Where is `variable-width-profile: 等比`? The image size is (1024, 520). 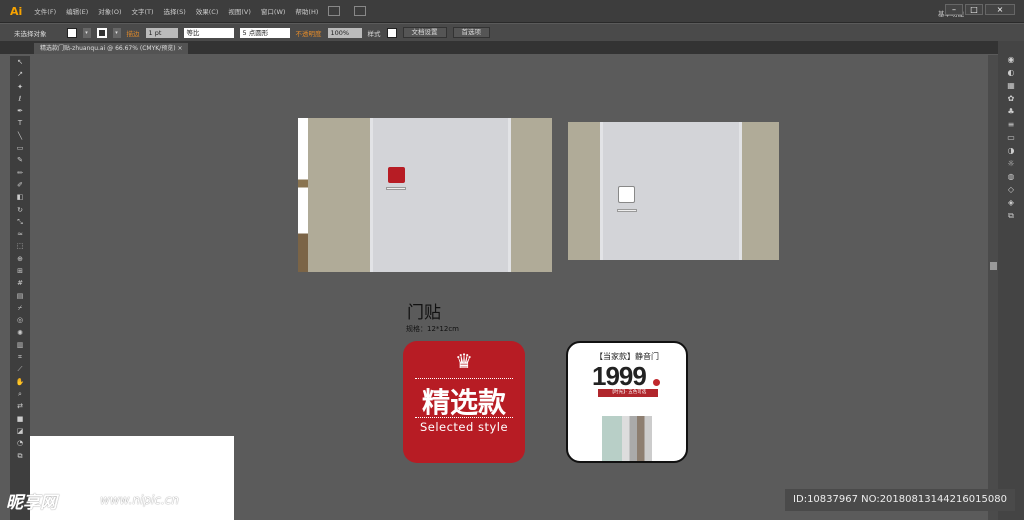
variable-width-profile: 等比 is located at coordinates (208, 32).